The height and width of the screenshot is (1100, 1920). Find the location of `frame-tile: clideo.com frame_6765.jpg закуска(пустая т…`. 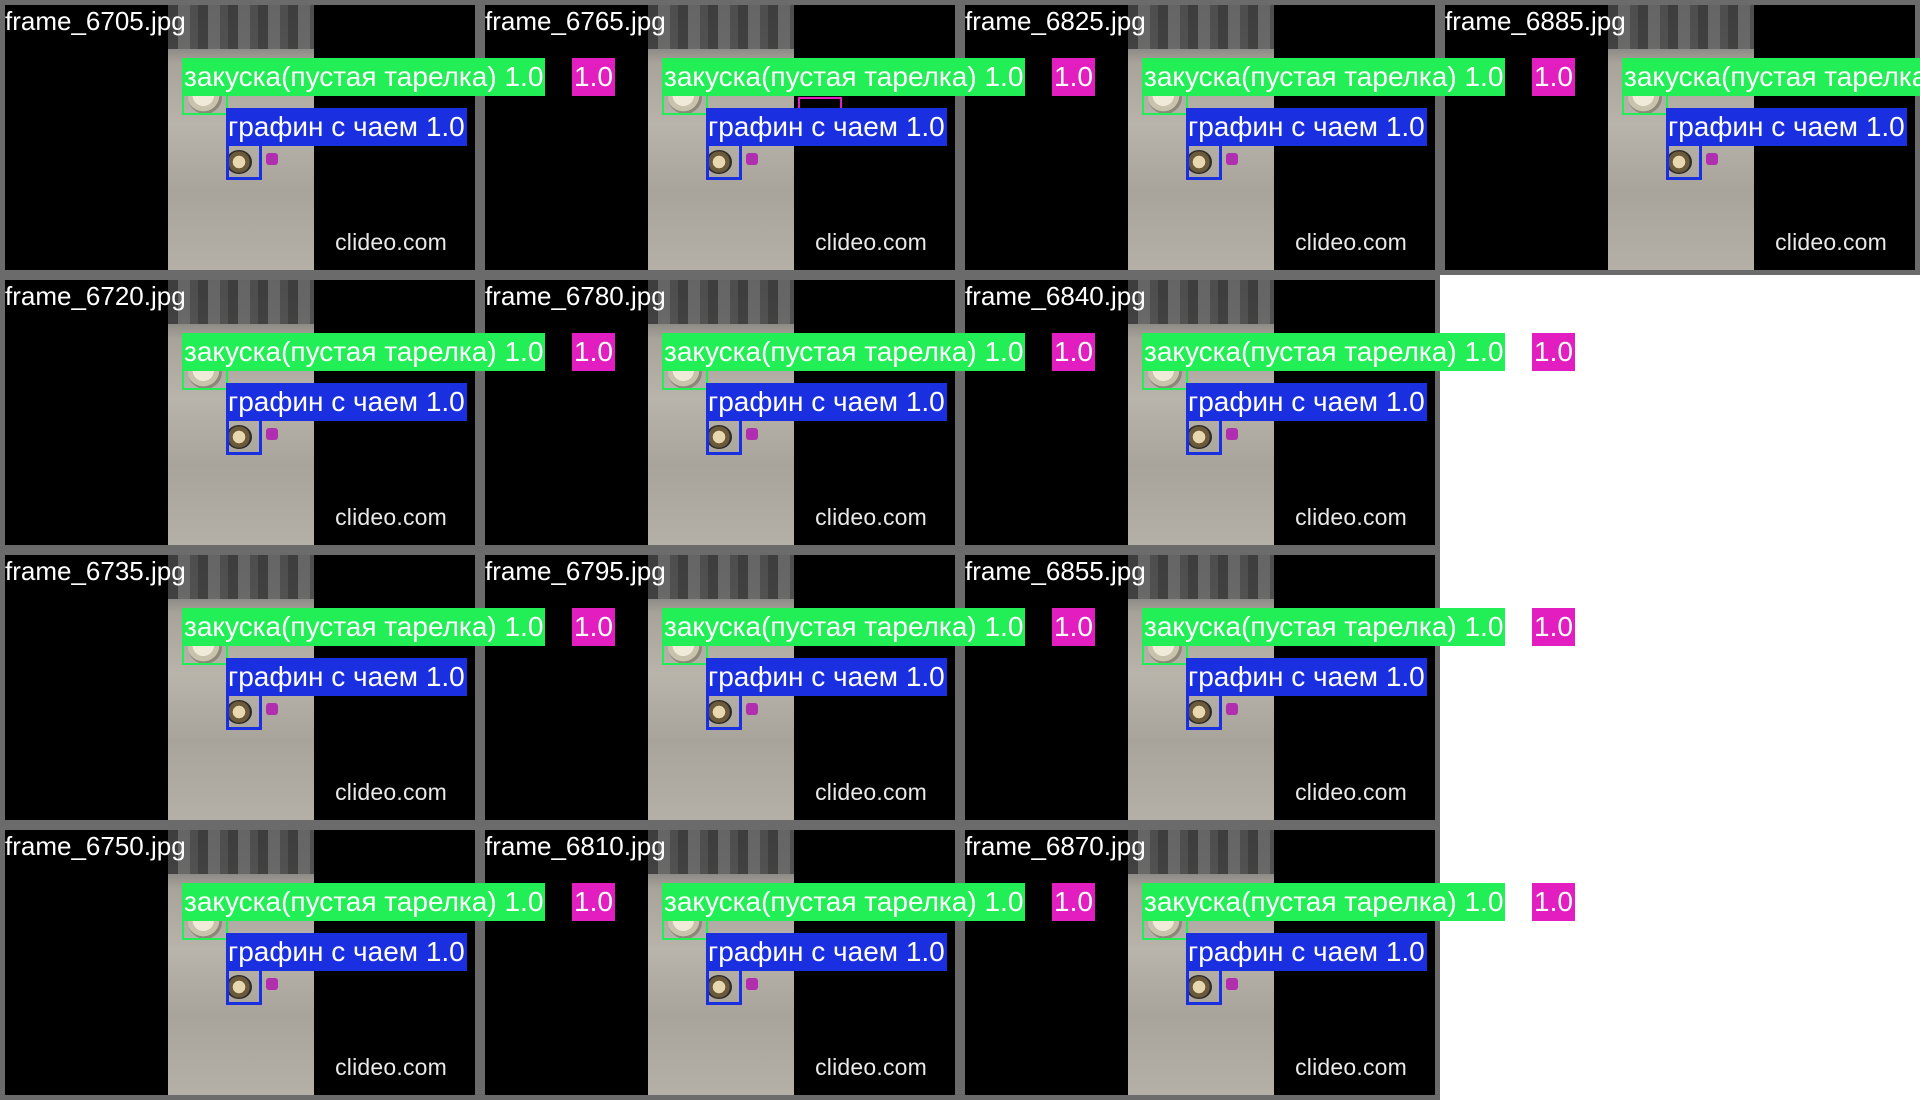

frame-tile: clideo.com frame_6765.jpg закуска(пустая т… is located at coordinates (787, 137).